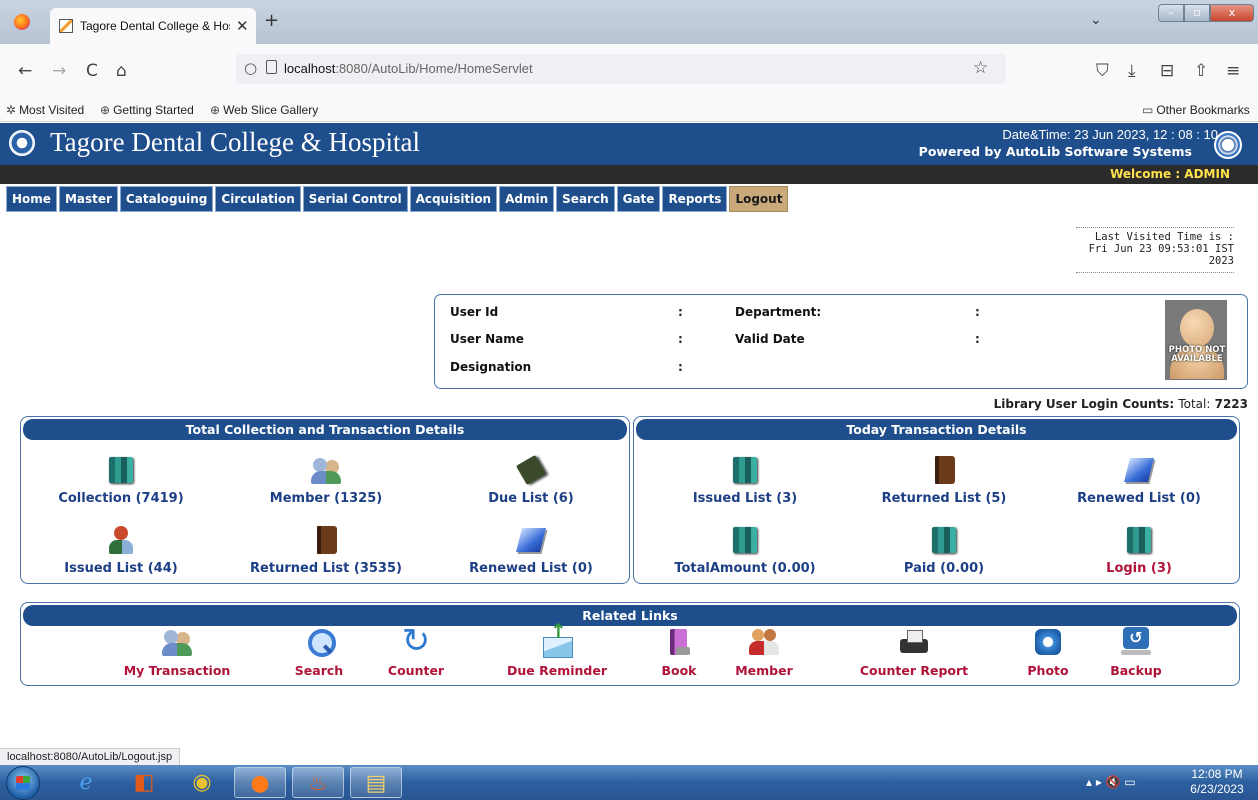 The image size is (1258, 800). I want to click on menu-serial-control: Serial Control, so click(355, 199).